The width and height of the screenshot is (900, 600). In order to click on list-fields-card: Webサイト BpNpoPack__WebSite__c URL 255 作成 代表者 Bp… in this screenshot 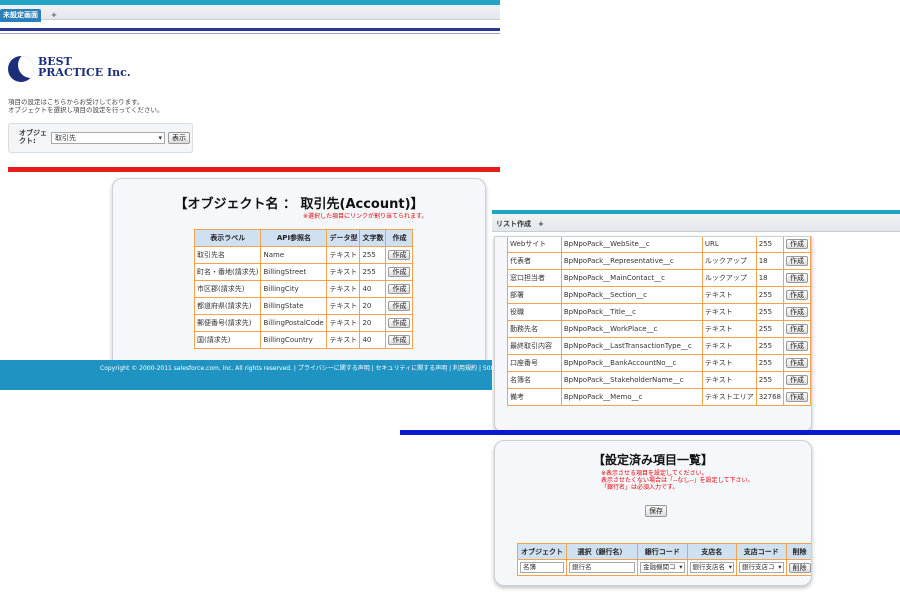, I will do `click(653, 334)`.